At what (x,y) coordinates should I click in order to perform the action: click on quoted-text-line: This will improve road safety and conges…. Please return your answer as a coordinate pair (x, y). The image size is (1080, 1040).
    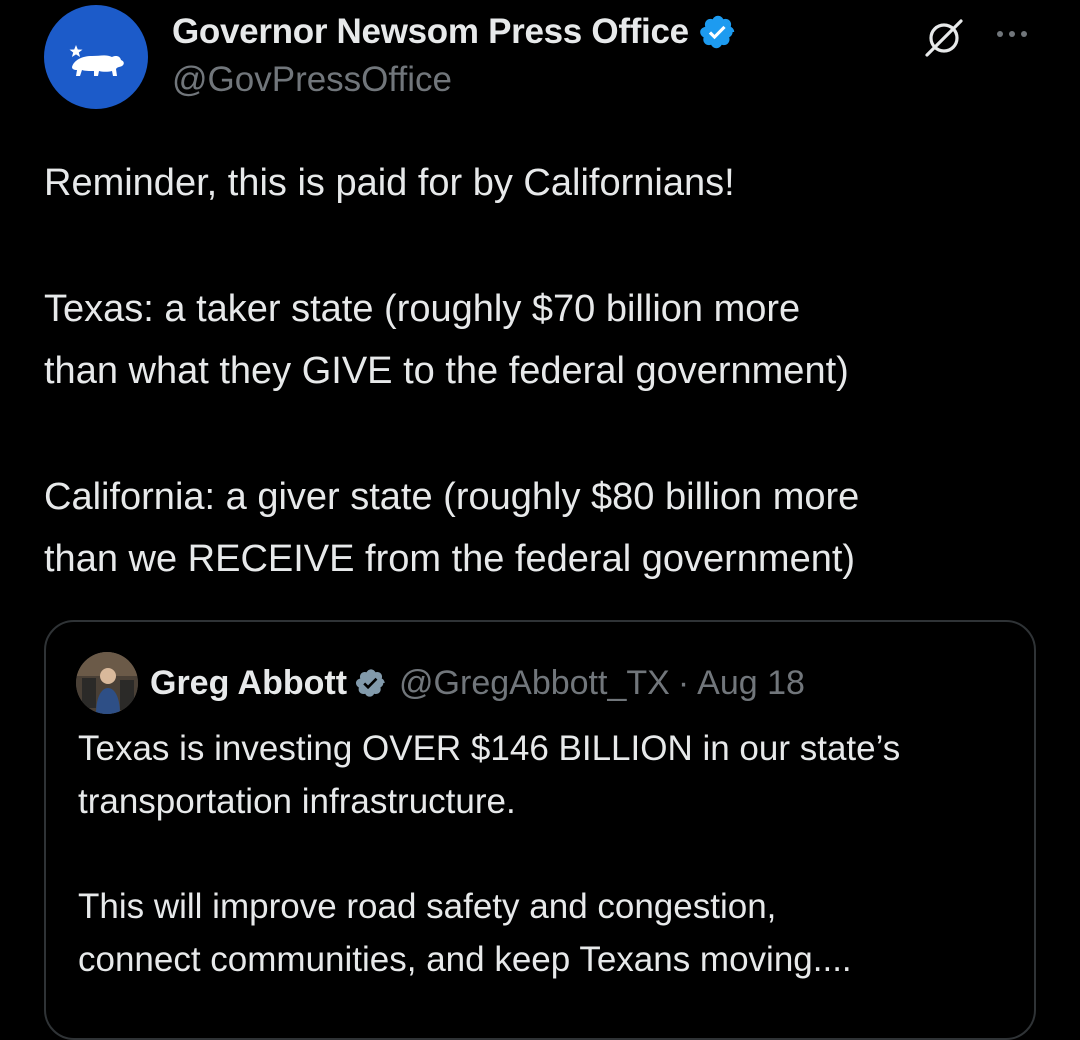
    Looking at the image, I should click on (427, 906).